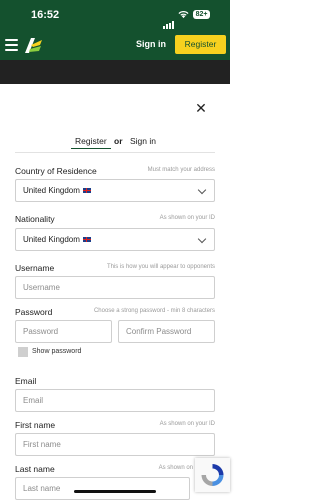  I want to click on country-hint: Must match your address, so click(181, 170).